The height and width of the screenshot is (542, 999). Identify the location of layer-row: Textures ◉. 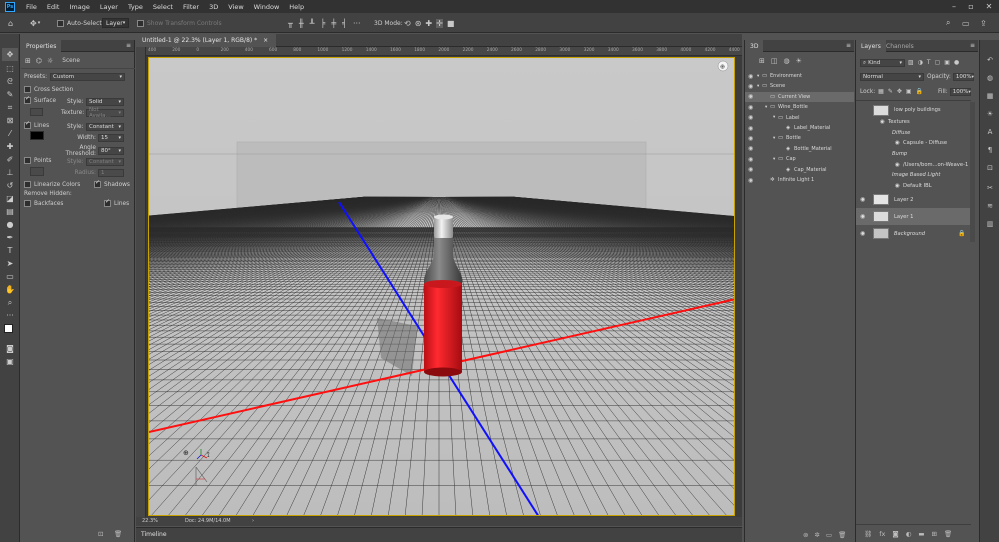
(913, 122).